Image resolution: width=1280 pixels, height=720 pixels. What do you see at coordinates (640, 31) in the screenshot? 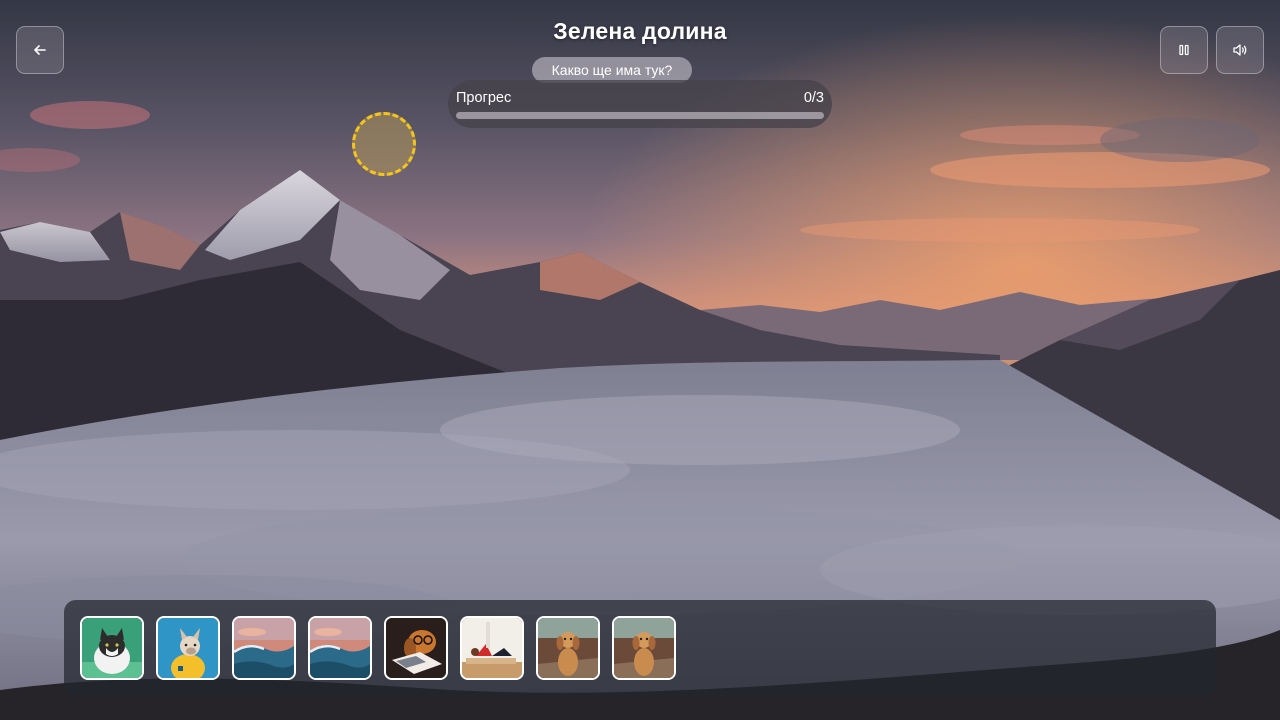
I see `page-title: Зелена долина` at bounding box center [640, 31].